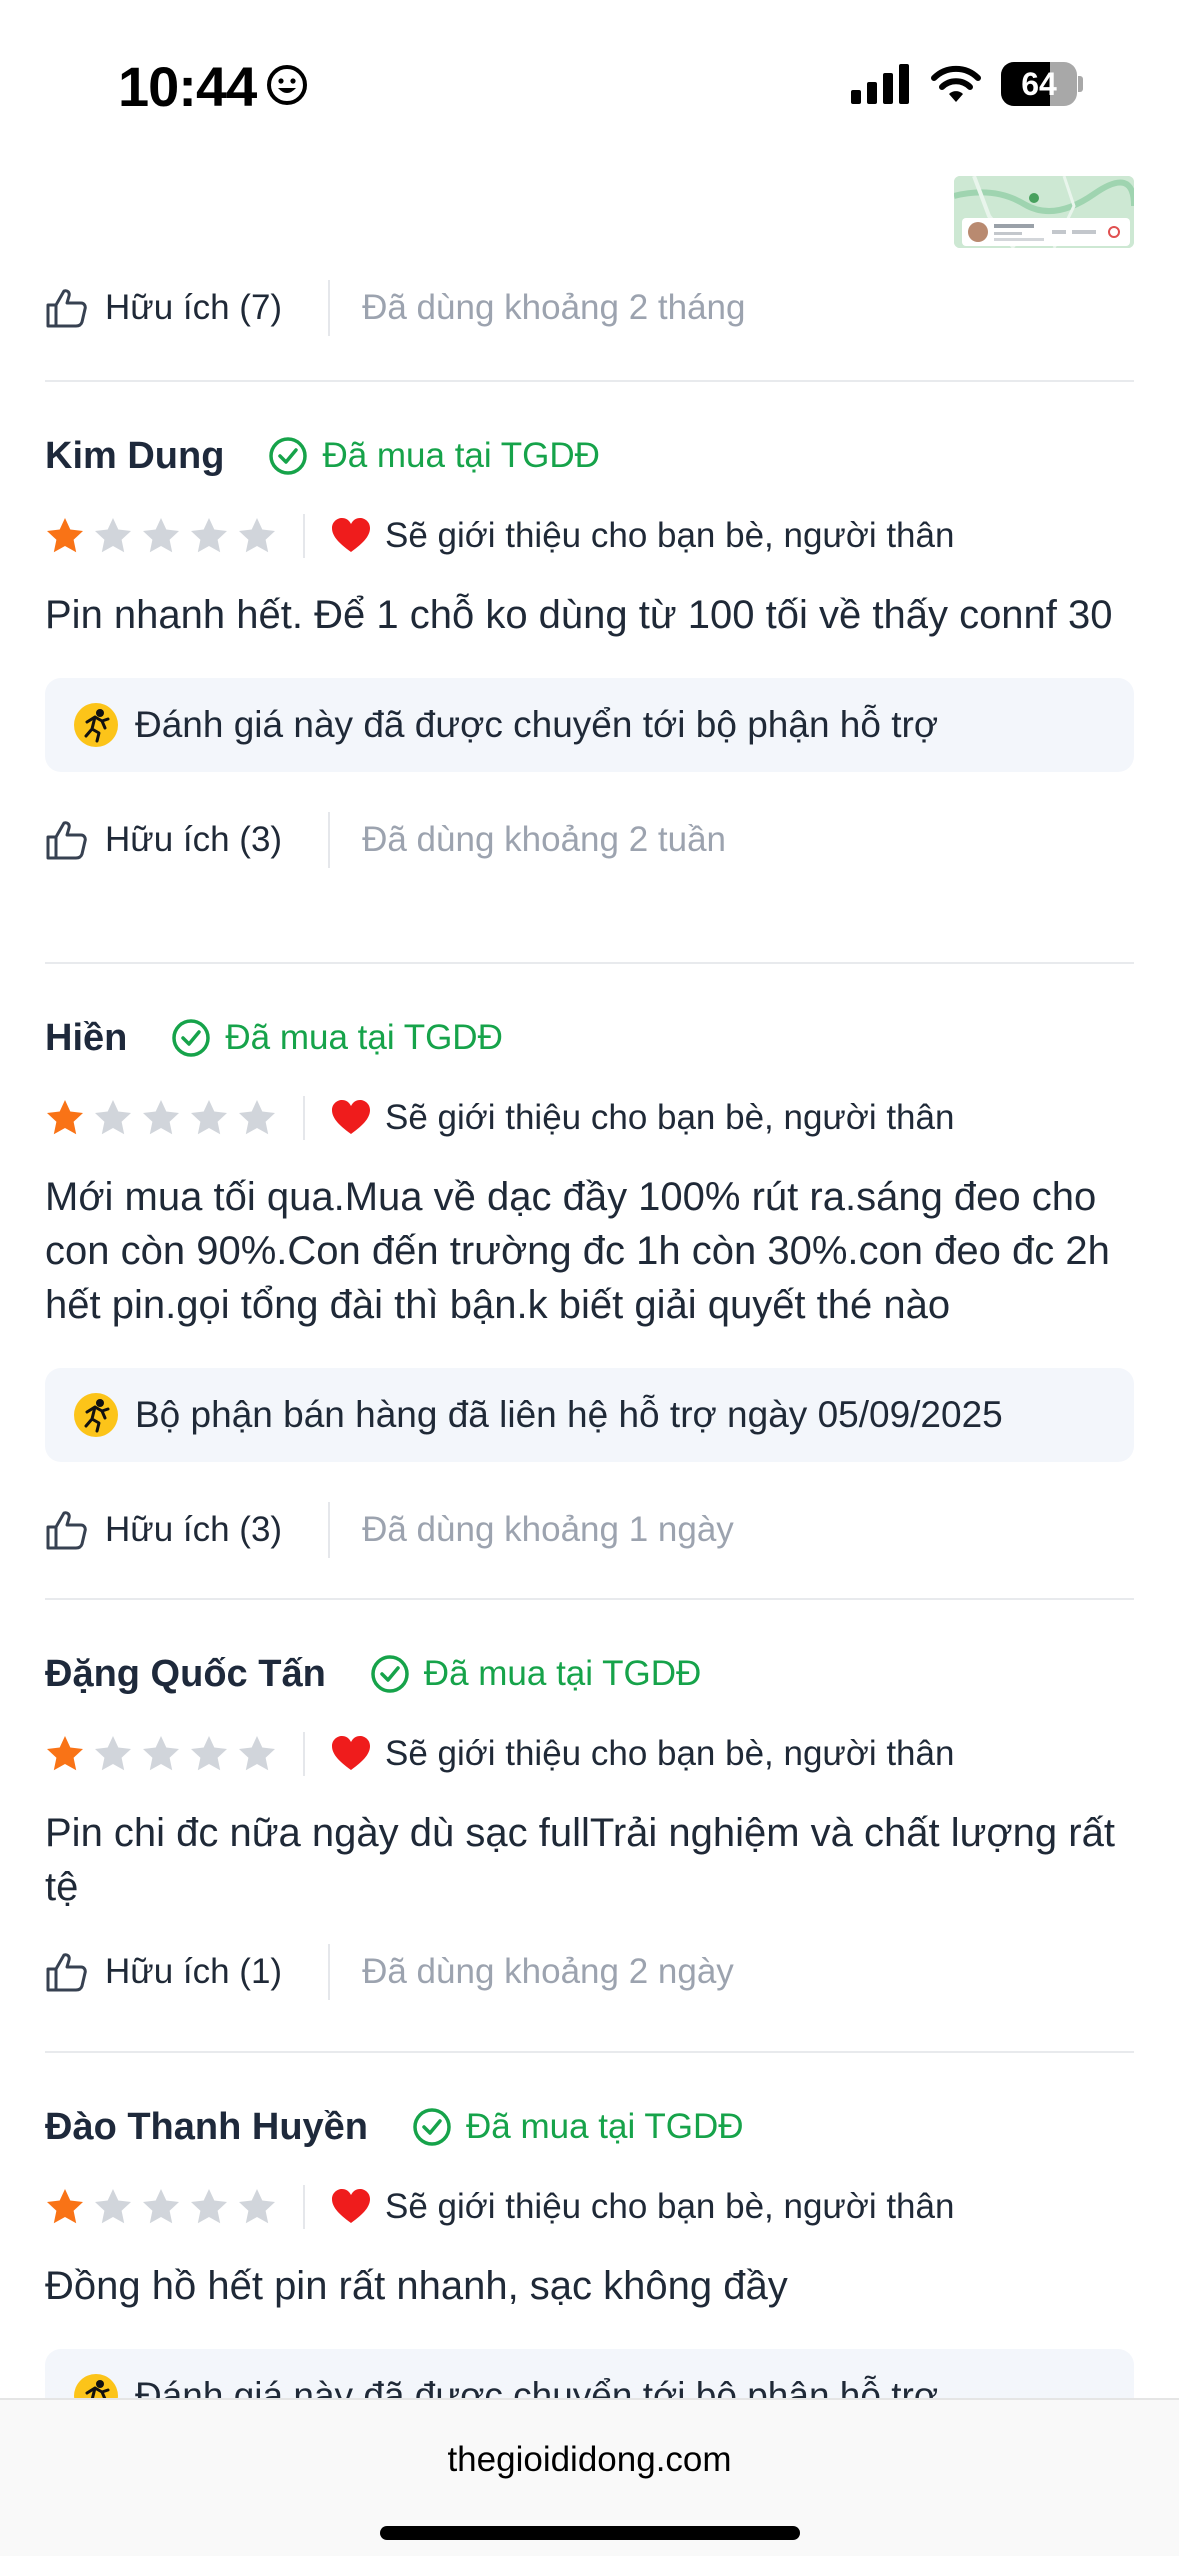 Image resolution: width=1179 pixels, height=2556 pixels. Describe the element at coordinates (187, 86) in the screenshot. I see `status-time: 10:44` at that location.